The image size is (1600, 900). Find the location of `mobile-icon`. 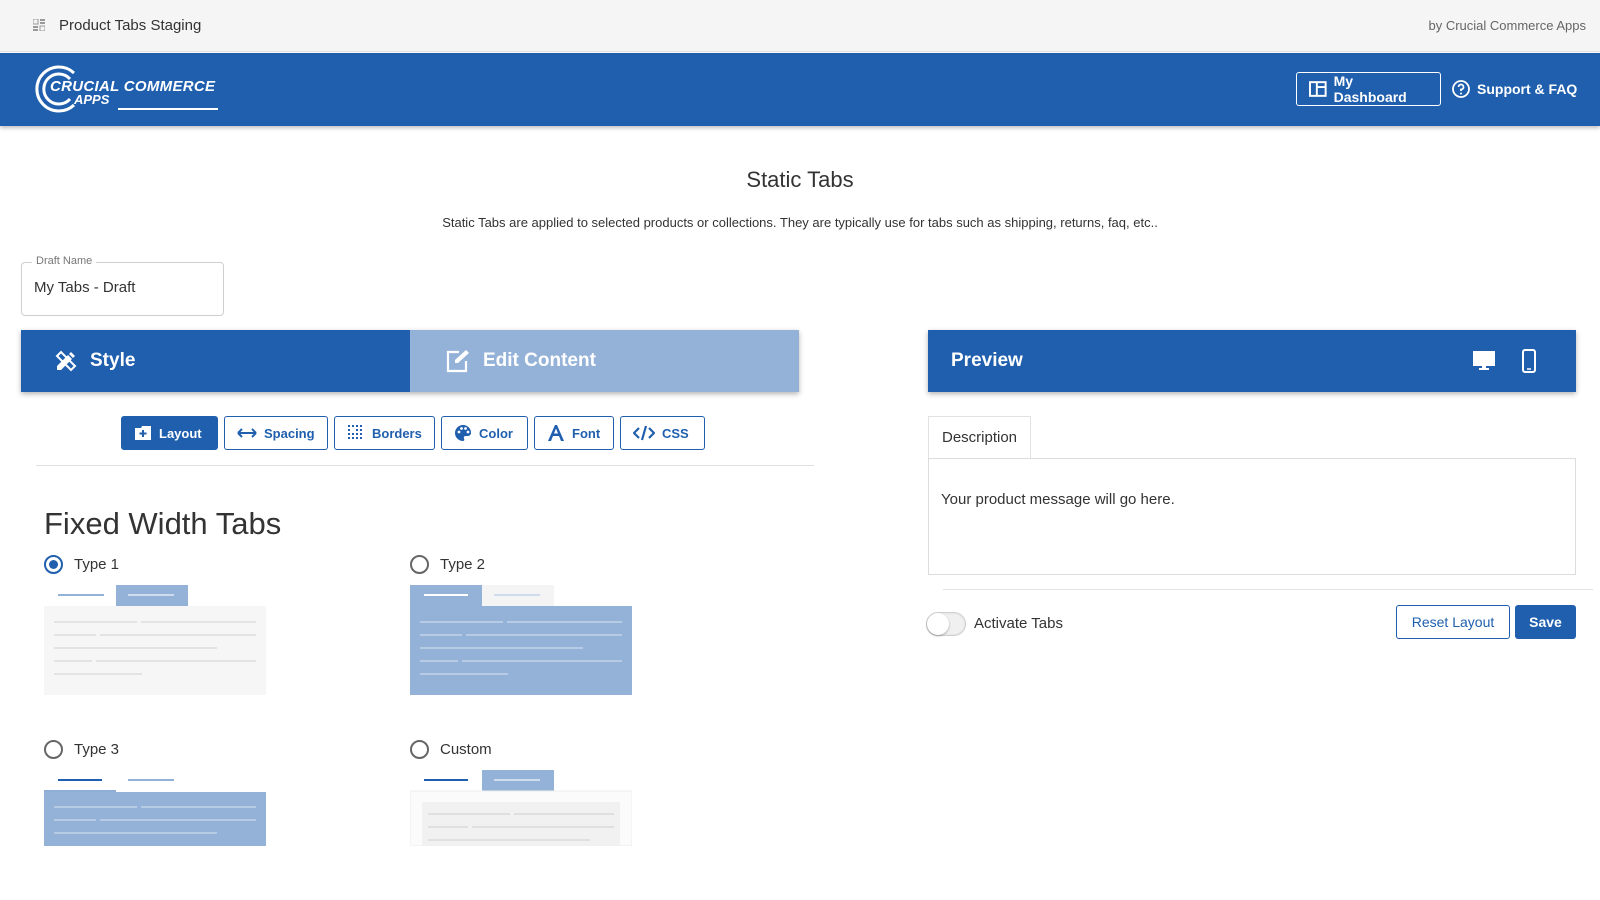

mobile-icon is located at coordinates (1529, 361).